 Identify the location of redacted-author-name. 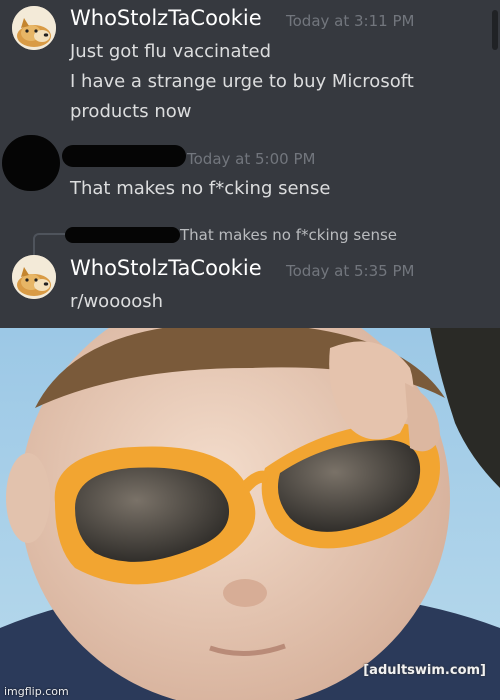
(124, 156).